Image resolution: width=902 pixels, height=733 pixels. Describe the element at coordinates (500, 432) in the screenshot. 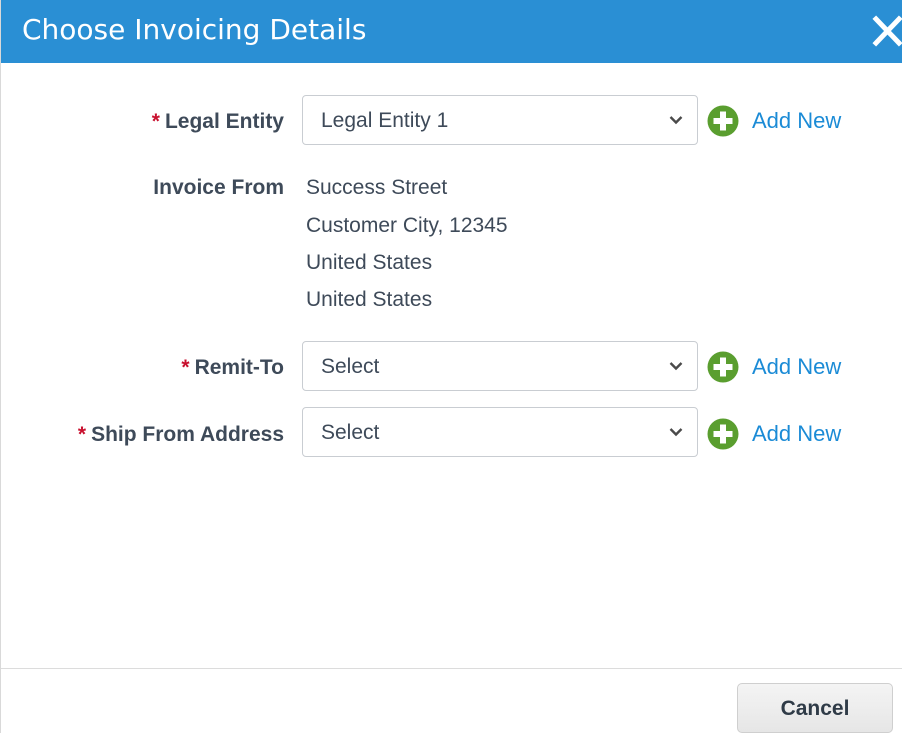

I see `ship-from-address-select: Select` at that location.